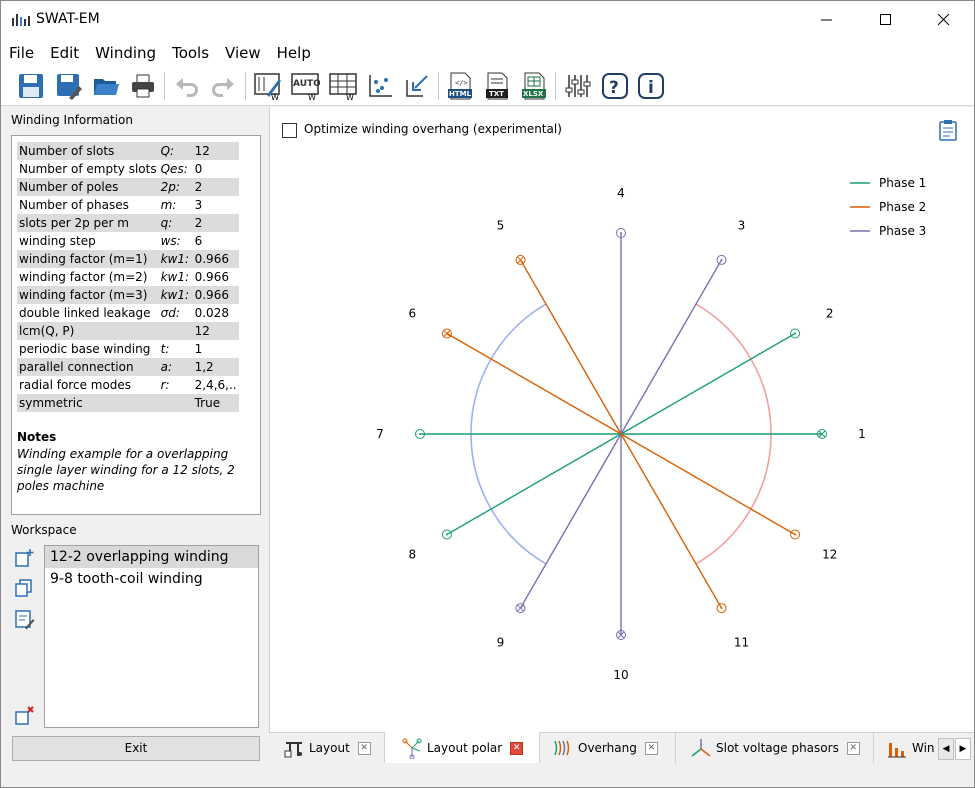 This screenshot has height=788, width=975. Describe the element at coordinates (946, 749) in the screenshot. I see `tab-scroll-left-button: ◀` at that location.